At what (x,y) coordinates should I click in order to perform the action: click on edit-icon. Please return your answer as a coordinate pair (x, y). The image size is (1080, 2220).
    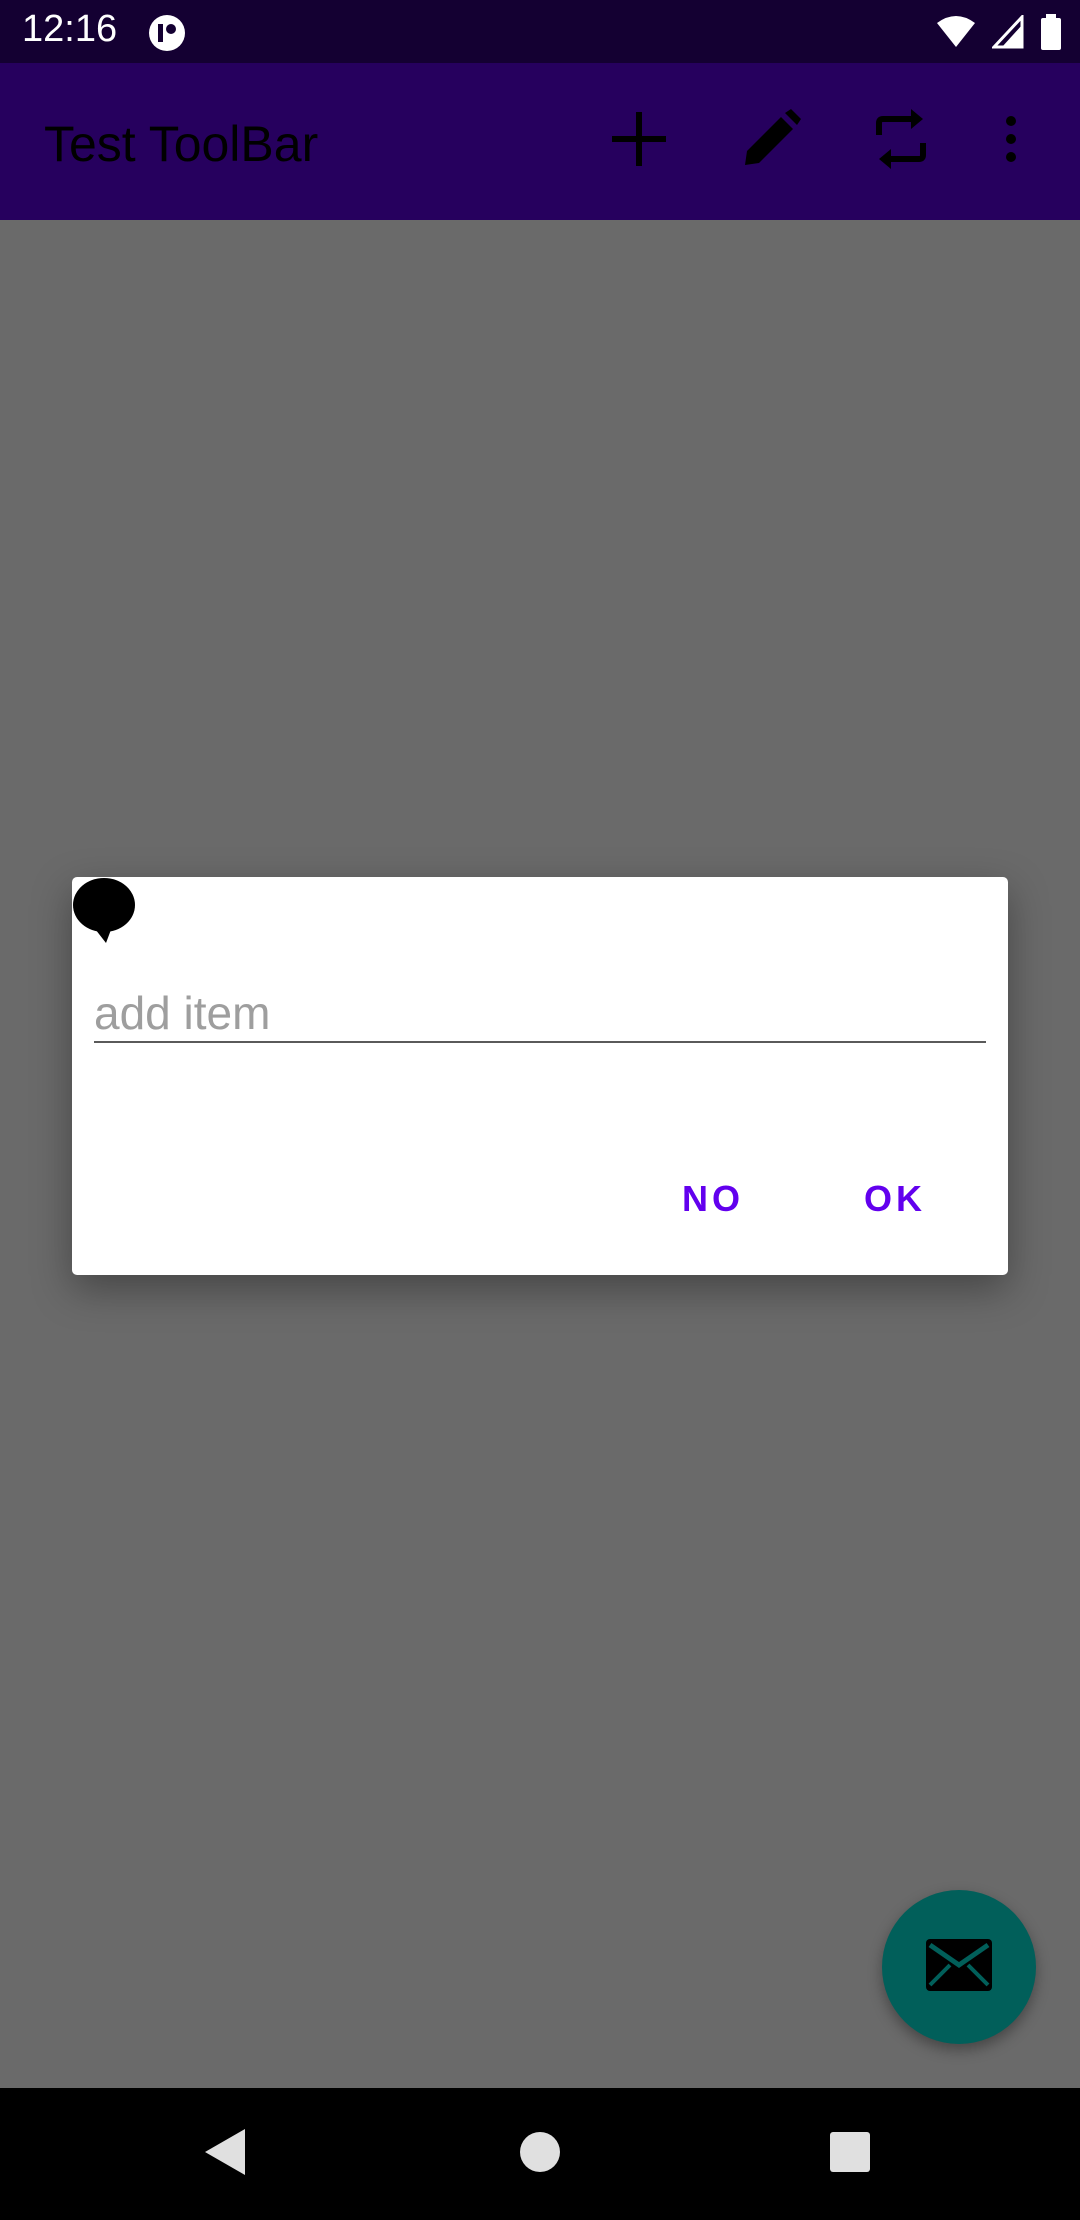
    Looking at the image, I should click on (771, 141).